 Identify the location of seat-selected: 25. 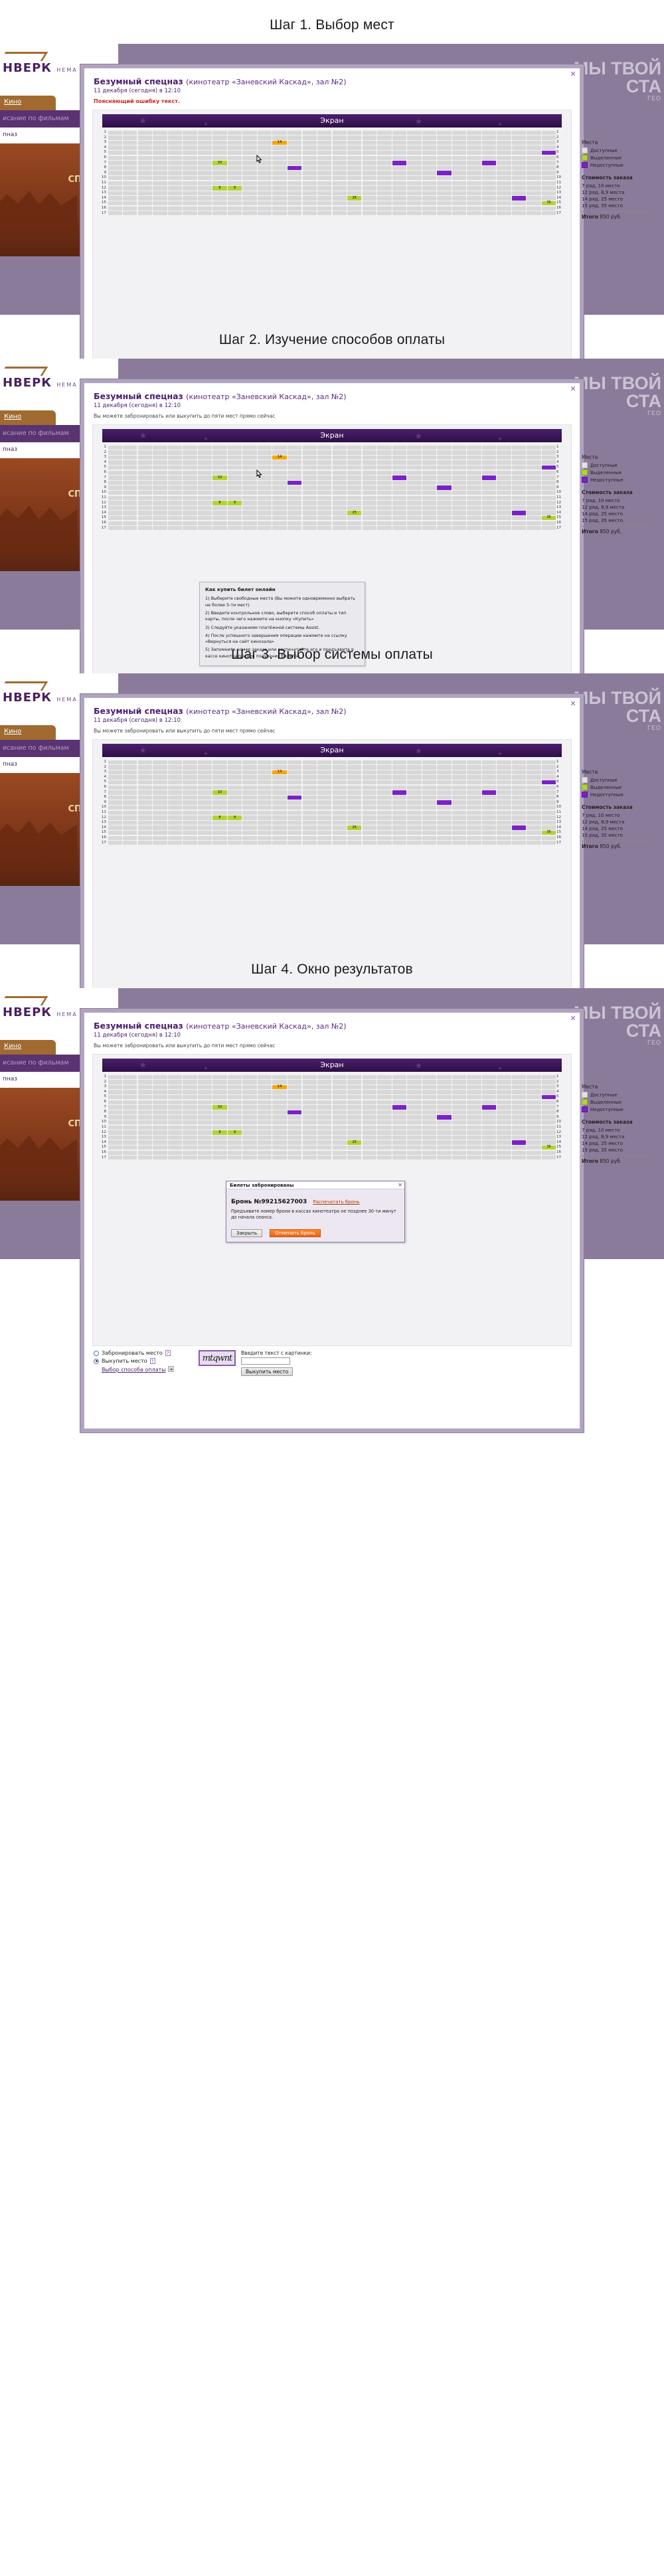
(355, 1142).